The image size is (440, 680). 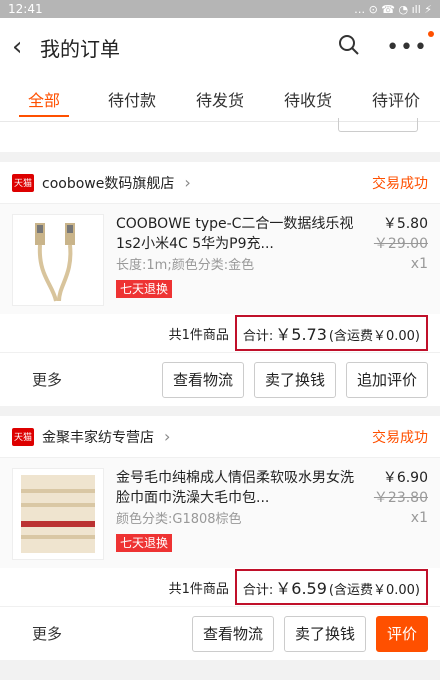 What do you see at coordinates (349, 47) in the screenshot?
I see `search-icon` at bounding box center [349, 47].